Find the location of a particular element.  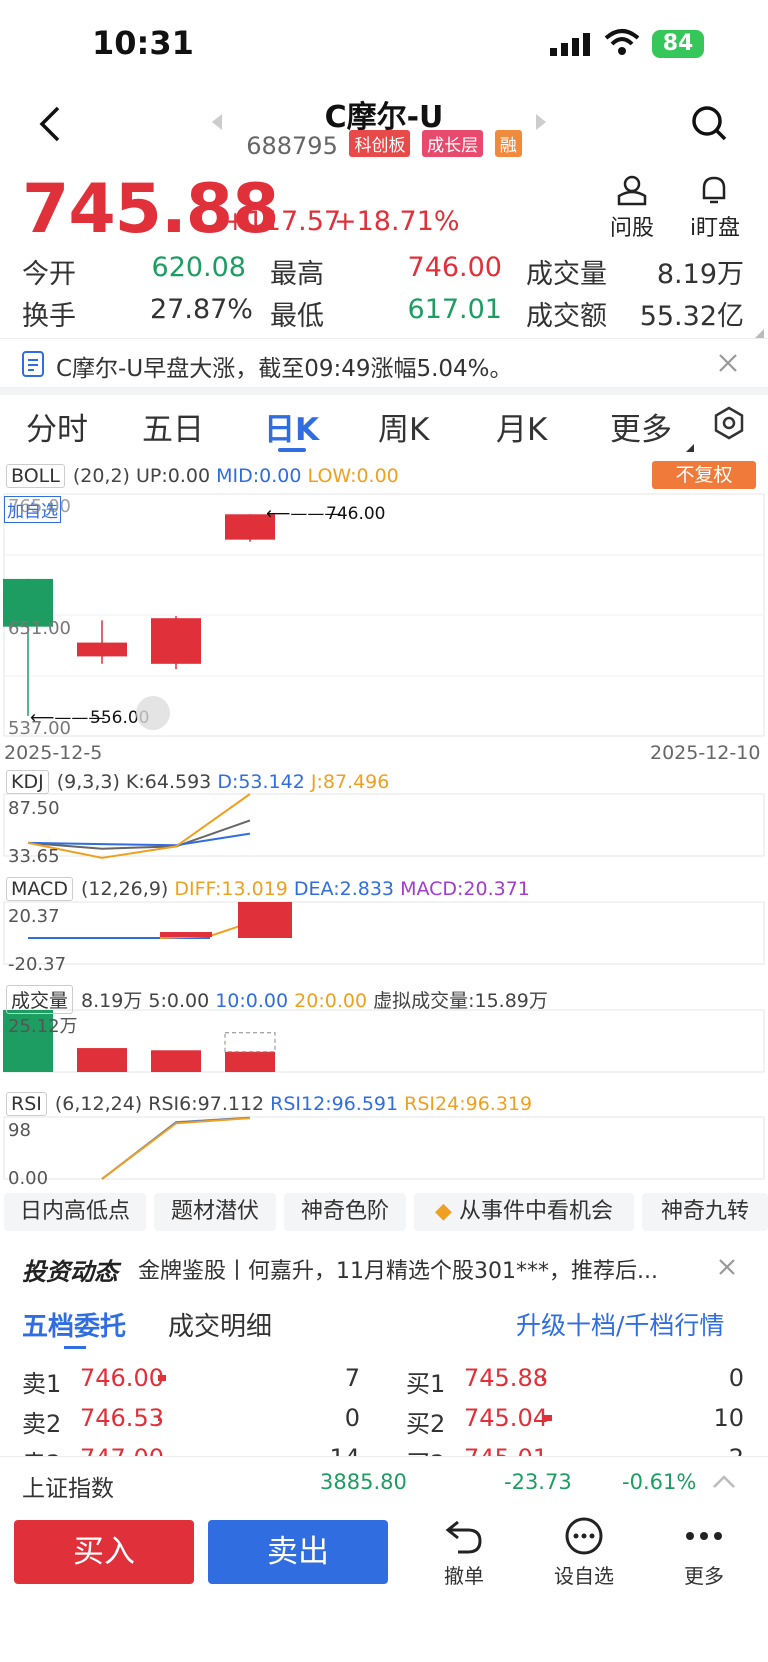

more-button: 更多 is located at coordinates (704, 1552).